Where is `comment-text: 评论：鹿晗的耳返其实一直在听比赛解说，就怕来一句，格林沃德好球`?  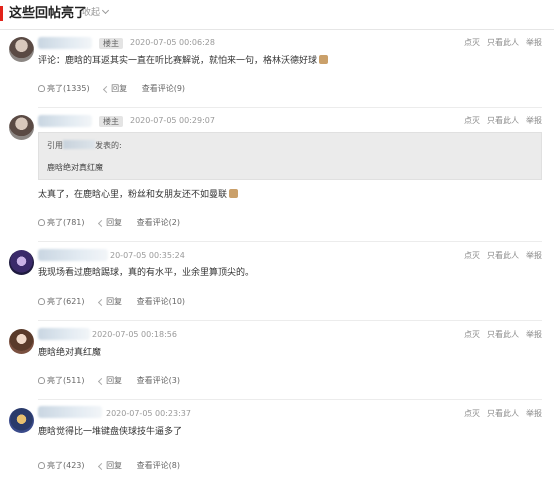 comment-text: 评论：鹿晗的耳返其实一直在听比赛解说，就怕来一句，格林沃德好球 is located at coordinates (183, 61).